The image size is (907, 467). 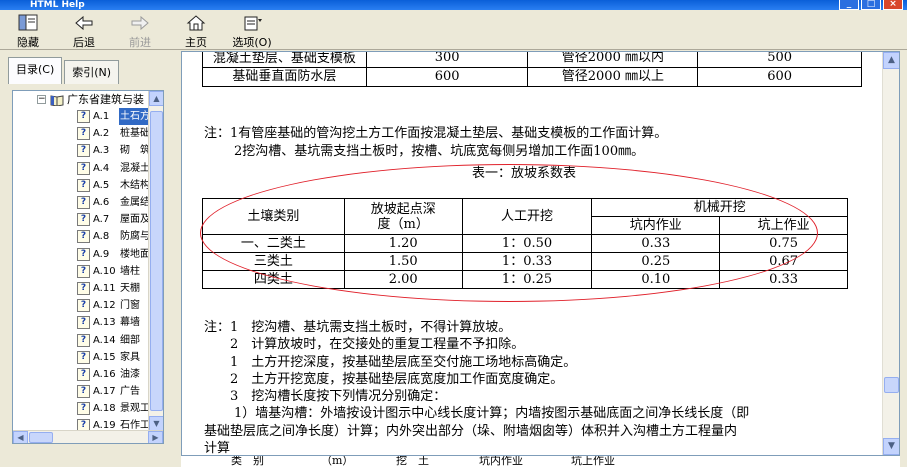 What do you see at coordinates (891, 385) in the screenshot?
I see `content-scroll-thumb` at bounding box center [891, 385].